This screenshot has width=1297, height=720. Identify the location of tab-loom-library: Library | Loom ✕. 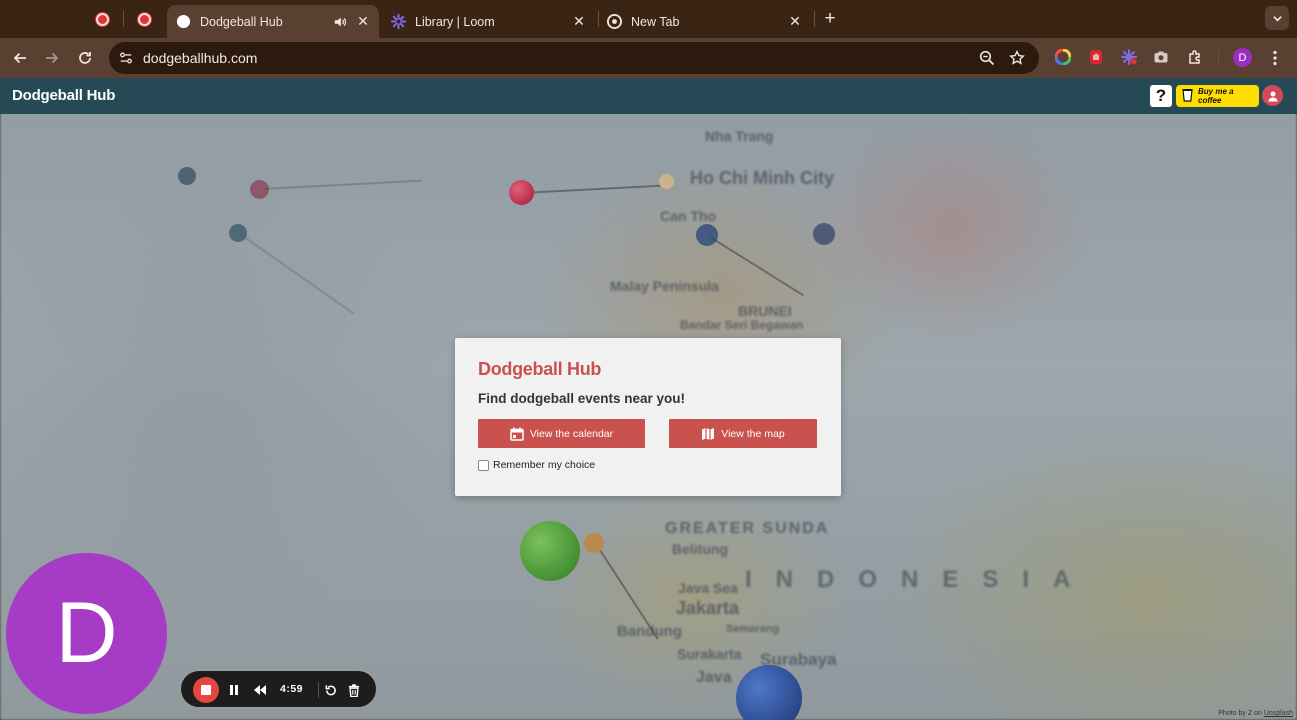
(492, 21).